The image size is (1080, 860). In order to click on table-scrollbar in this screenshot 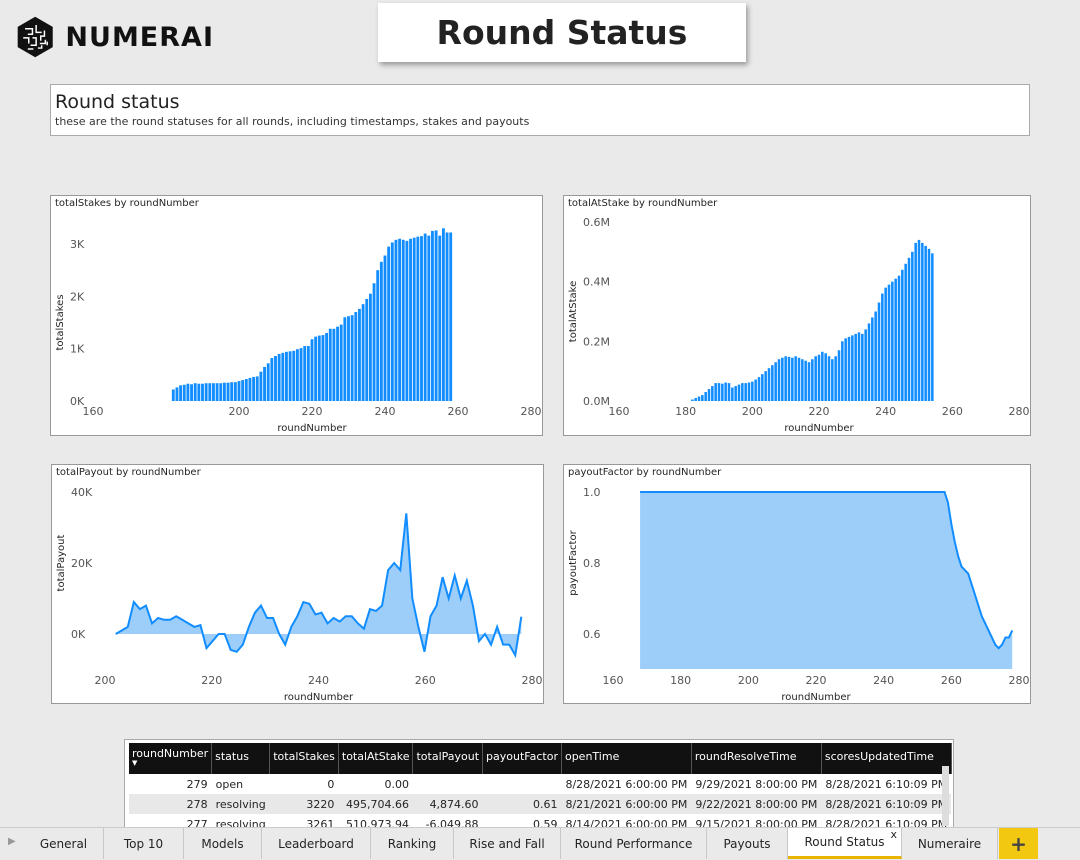, I will do `click(945, 796)`.